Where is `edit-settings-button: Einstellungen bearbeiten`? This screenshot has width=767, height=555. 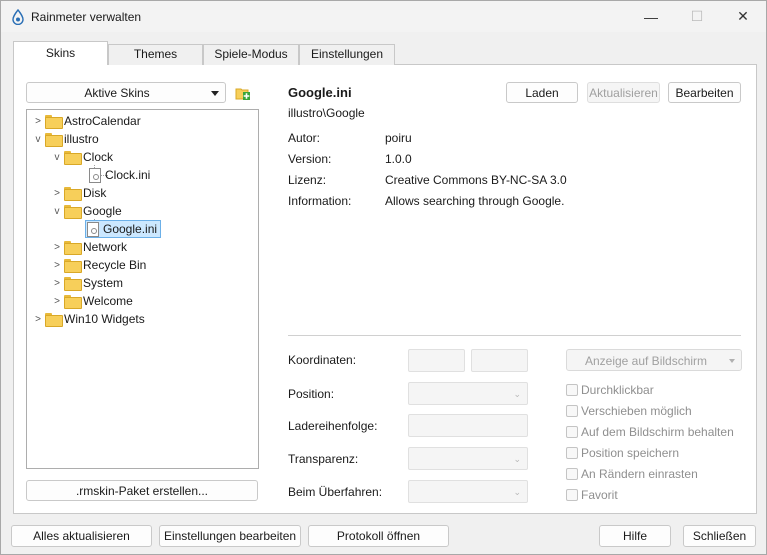 edit-settings-button: Einstellungen bearbeiten is located at coordinates (230, 536).